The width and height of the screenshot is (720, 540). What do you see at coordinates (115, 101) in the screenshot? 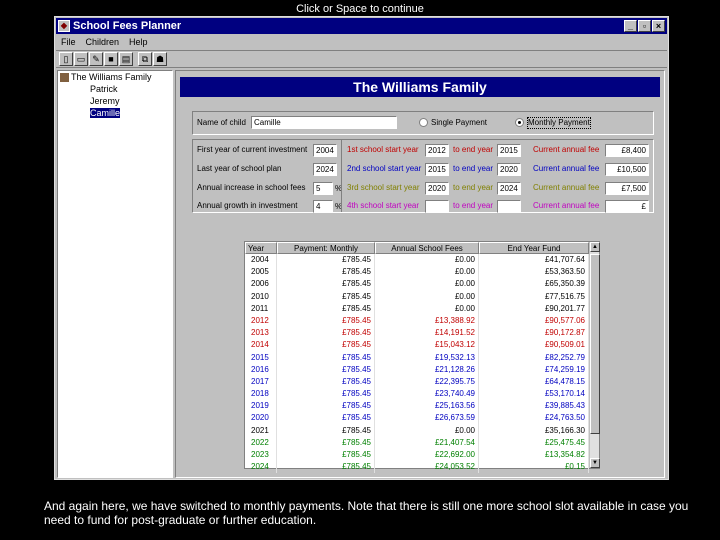
I see `tree-item-jeremy: Jeremy` at bounding box center [115, 101].